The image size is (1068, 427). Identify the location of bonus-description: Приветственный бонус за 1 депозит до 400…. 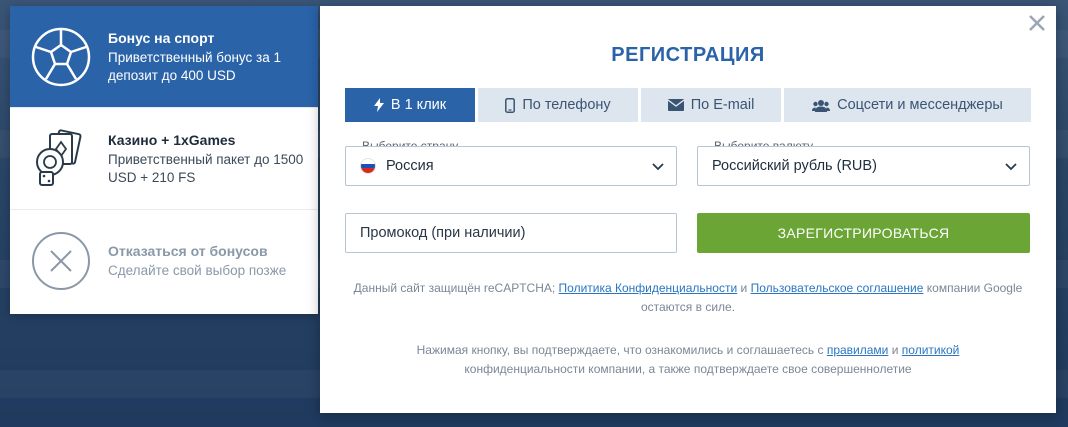
(194, 66).